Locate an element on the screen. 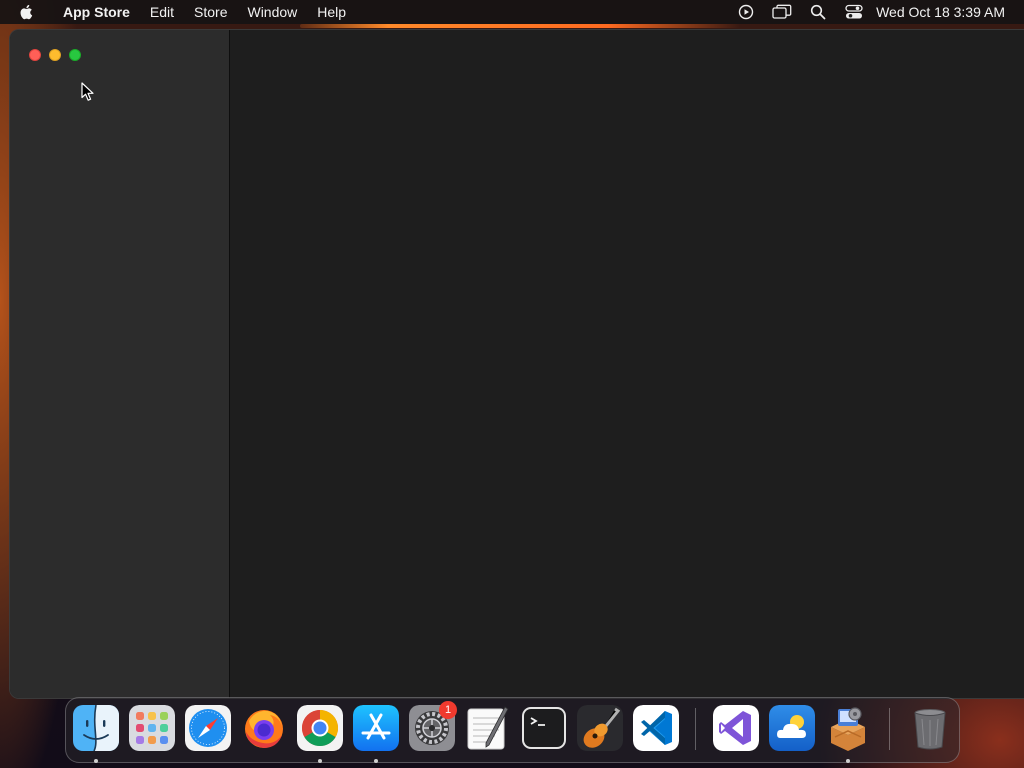  wallpaper-glow is located at coordinates (520, 26).